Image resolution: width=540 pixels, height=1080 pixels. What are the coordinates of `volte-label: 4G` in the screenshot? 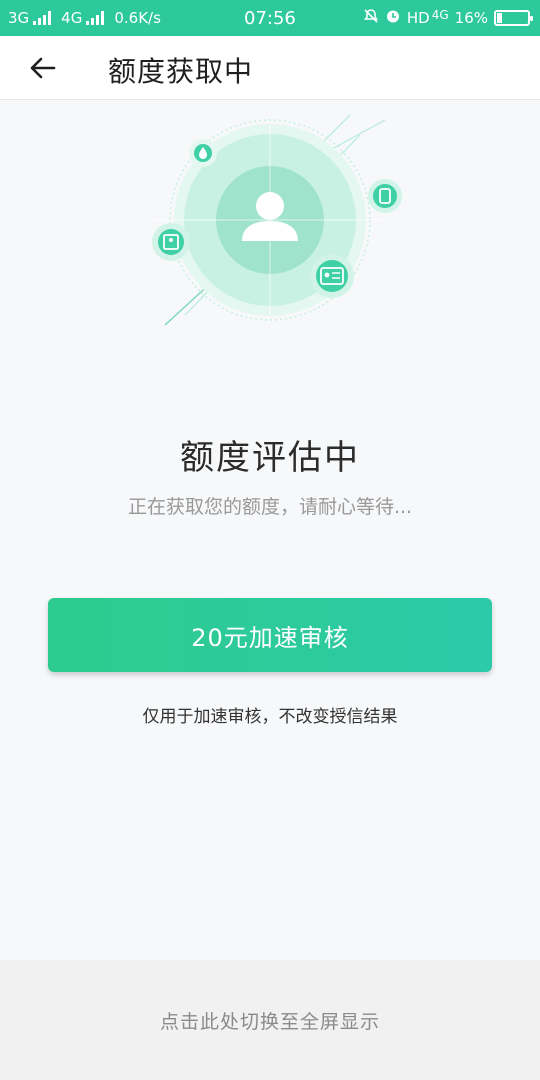 It's located at (440, 15).